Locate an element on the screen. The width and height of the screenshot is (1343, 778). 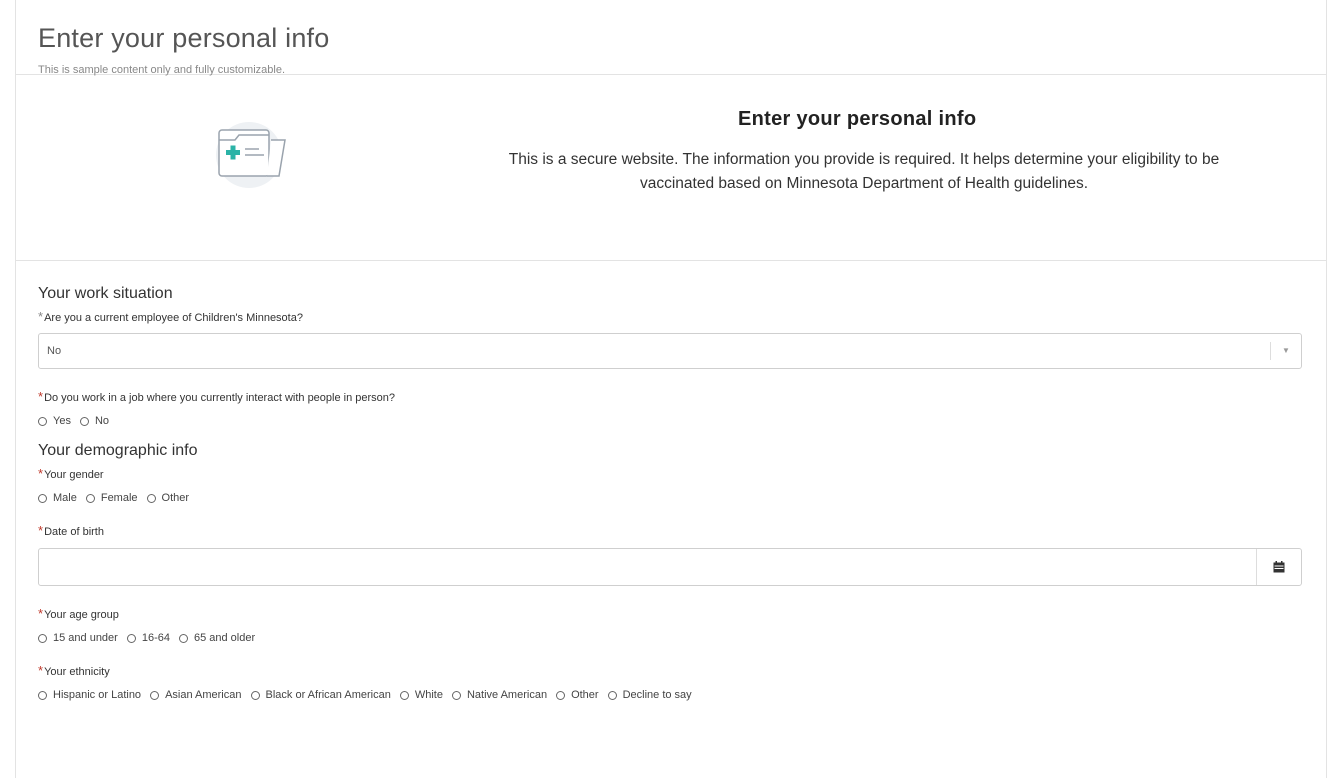
calendar-button is located at coordinates (1278, 567).